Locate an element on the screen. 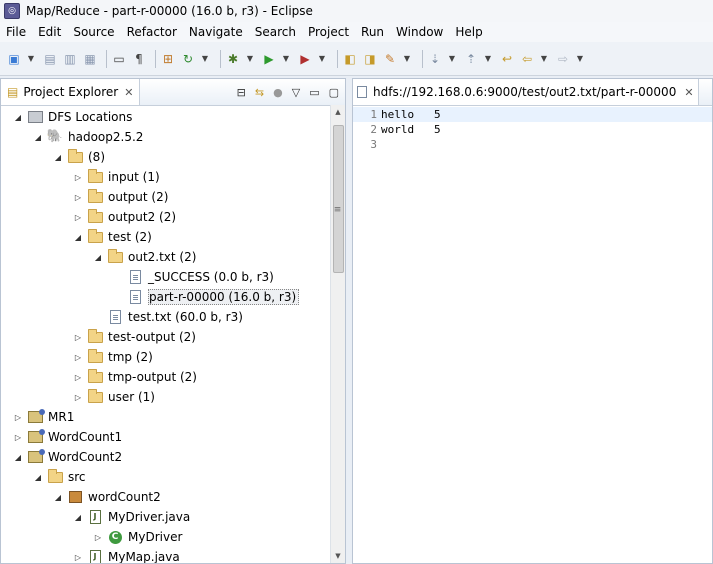 The width and height of the screenshot is (713, 564). menu-file: File is located at coordinates (16, 32).